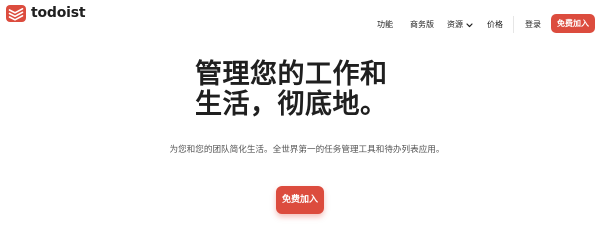 This screenshot has height=240, width=600. Describe the element at coordinates (307, 150) in the screenshot. I see `hero-subtitle: 为您和您的团队简化生活。全世界第一的任务管理工具和待办列表应用。` at that location.